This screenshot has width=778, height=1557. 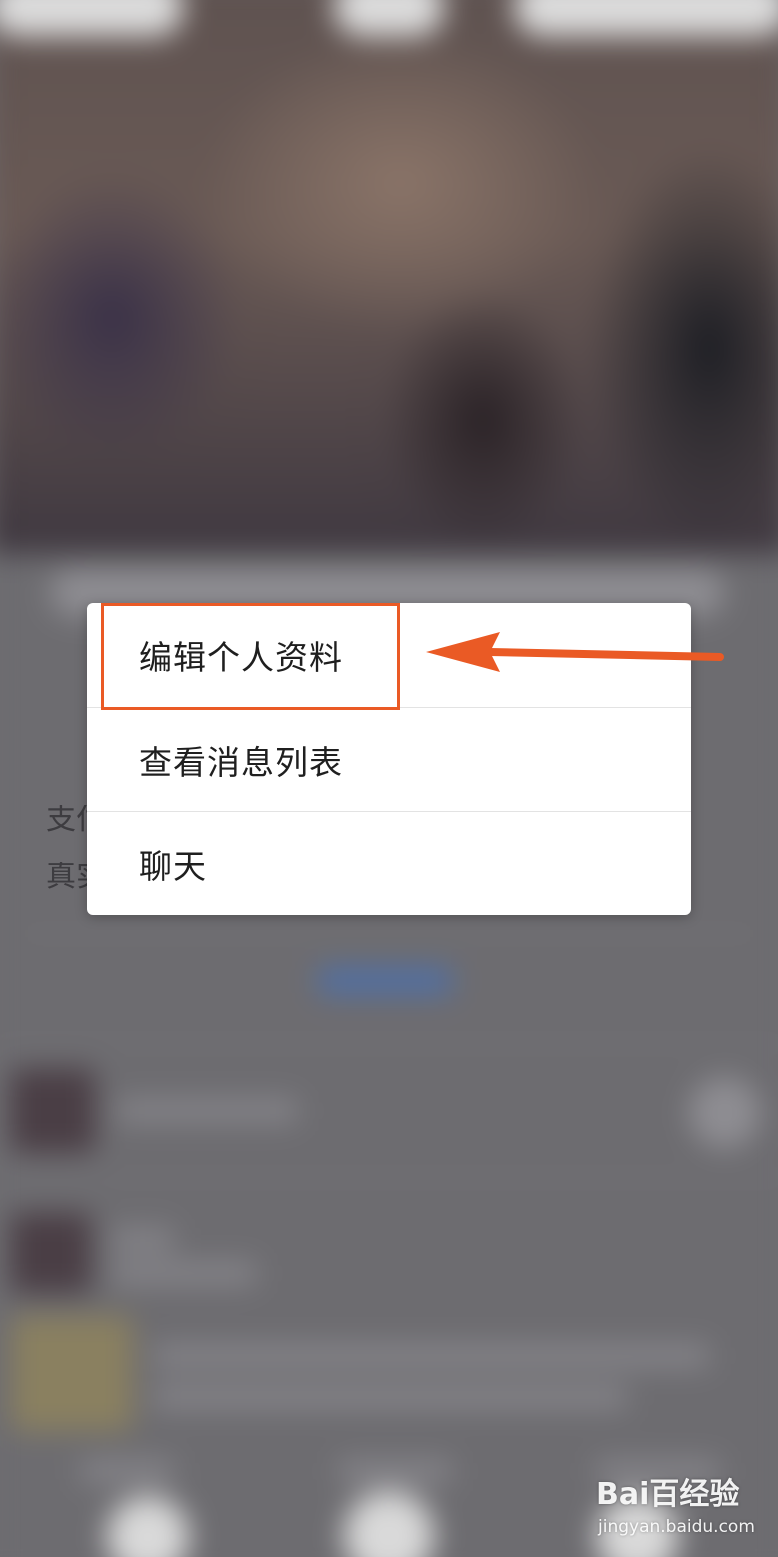 What do you see at coordinates (67, 820) in the screenshot?
I see `partial-text: 支付` at bounding box center [67, 820].